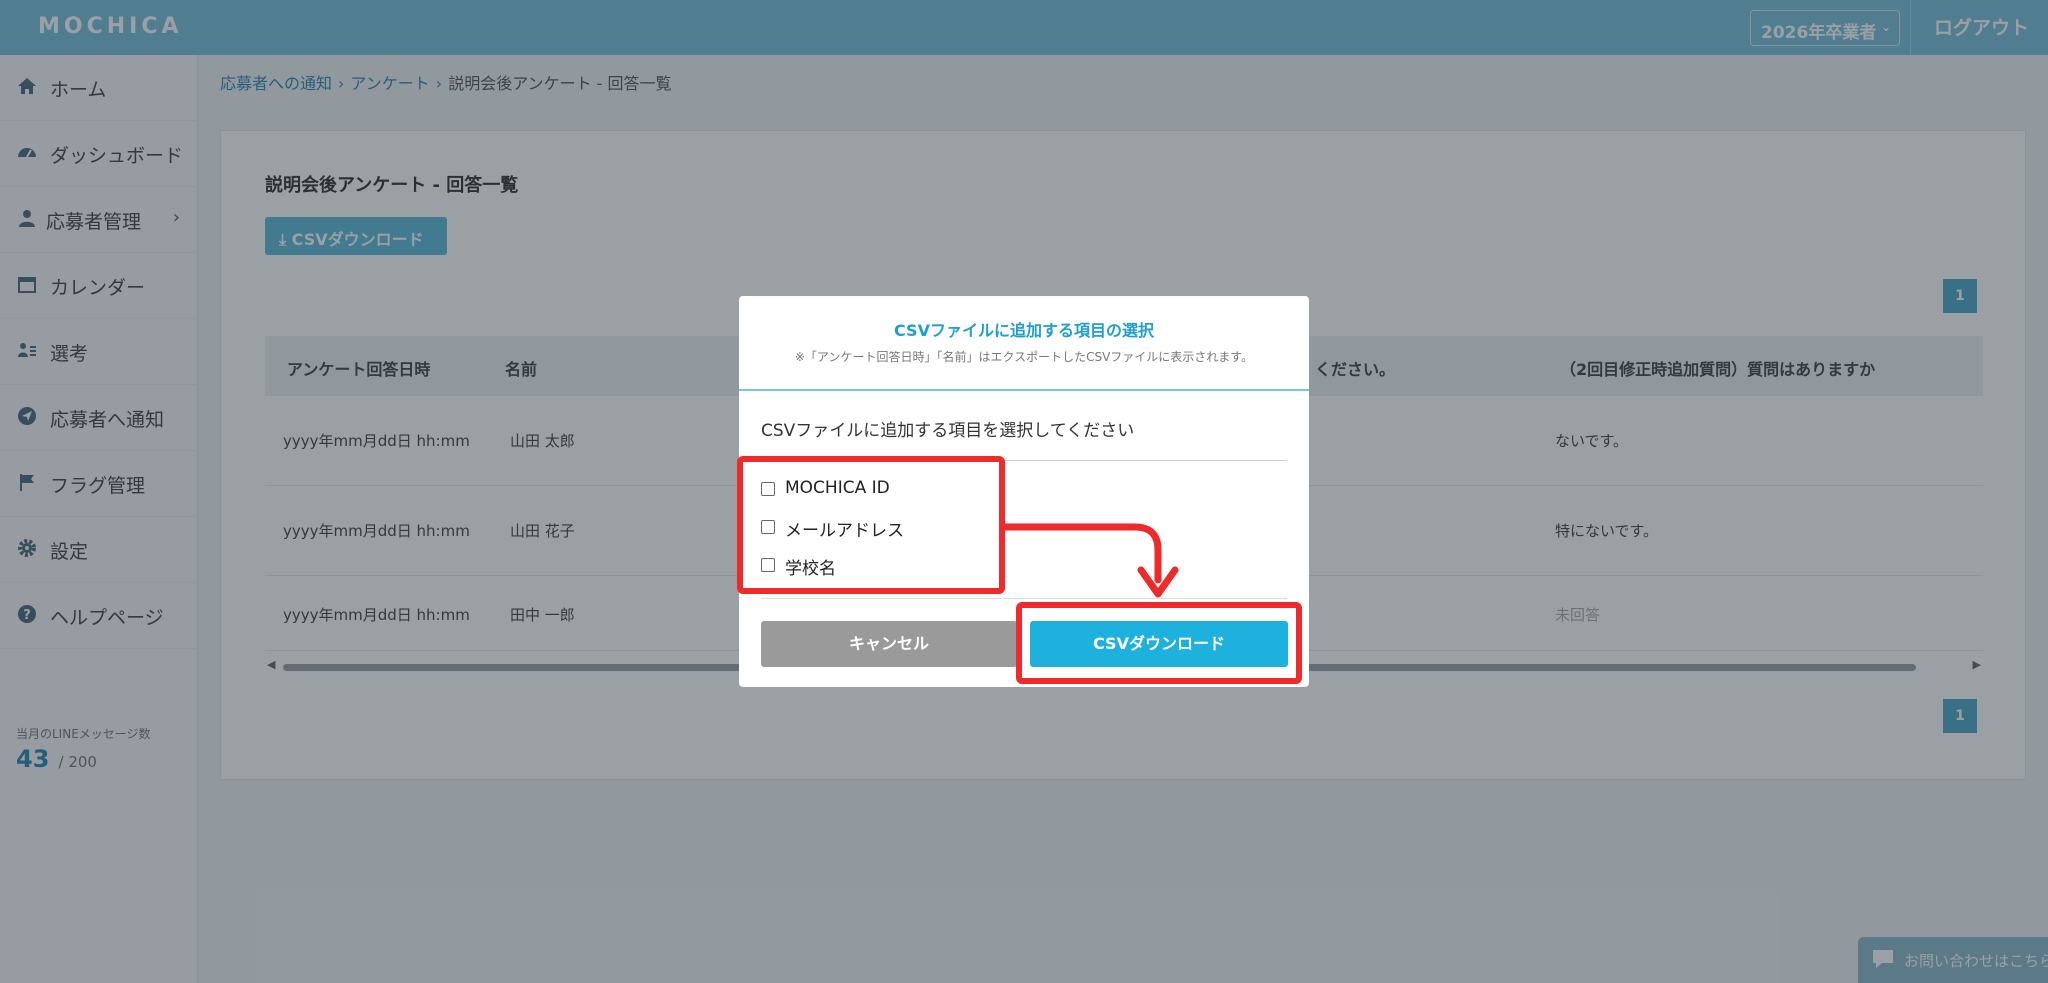 This screenshot has width=2048, height=983. Describe the element at coordinates (1024, 357) in the screenshot. I see `dialog-note: ※「アンケート回答日時」「名前」はエクスポートしたCSVファイルに表示されます。` at that location.